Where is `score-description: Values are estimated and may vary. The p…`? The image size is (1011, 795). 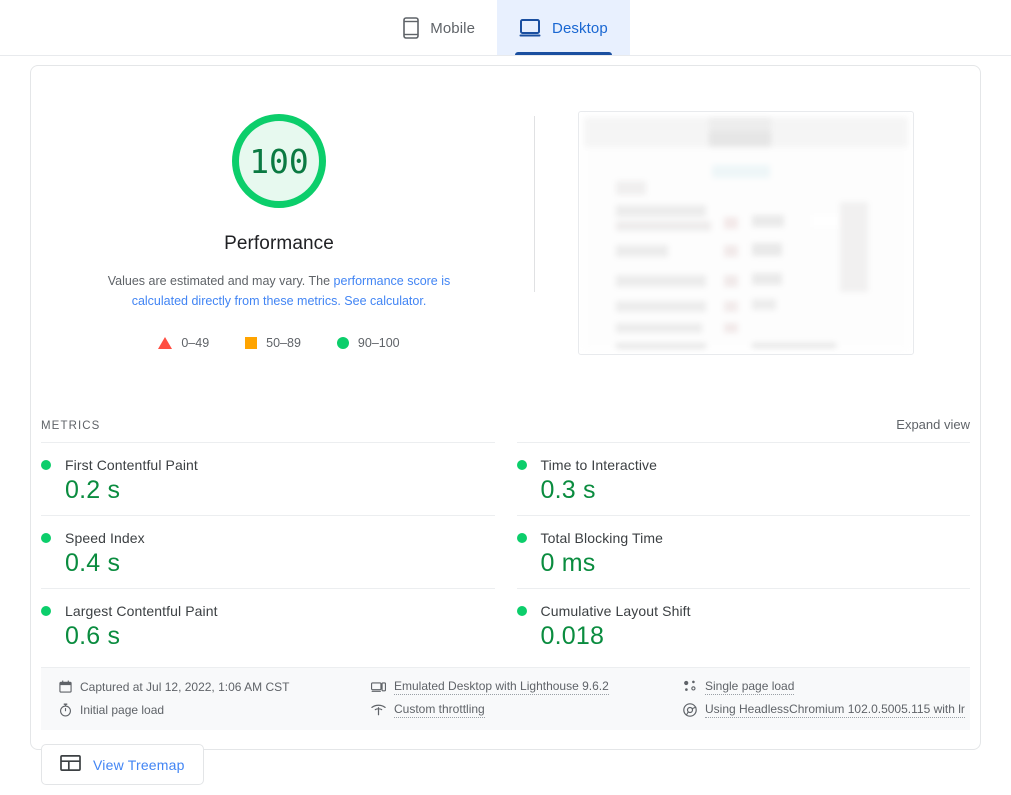 score-description: Values are estimated and may vary. The p… is located at coordinates (279, 291).